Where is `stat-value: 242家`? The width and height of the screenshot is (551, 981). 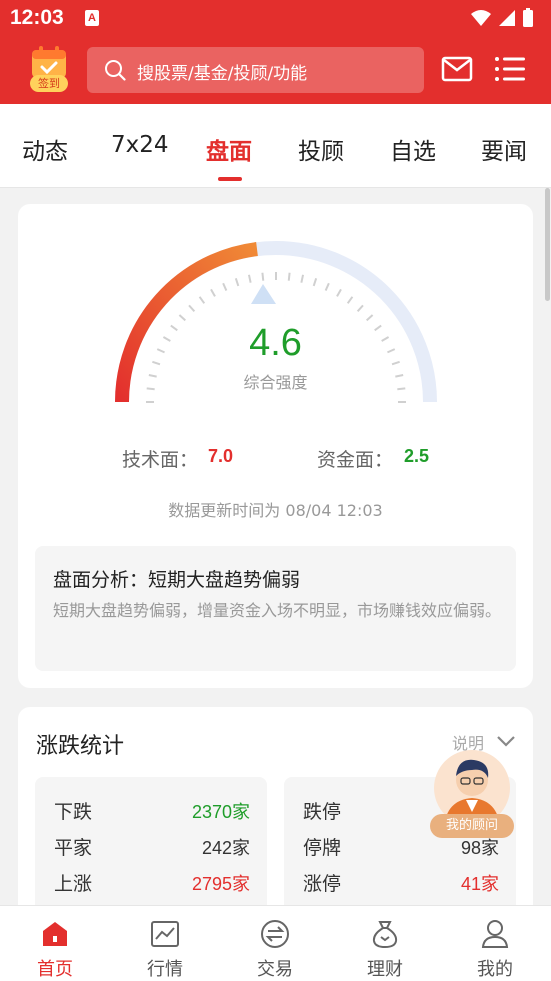 stat-value: 242家 is located at coordinates (226, 847).